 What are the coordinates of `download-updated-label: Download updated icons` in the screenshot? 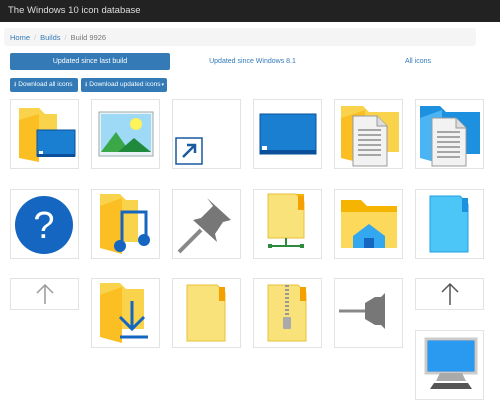 It's located at (125, 84).